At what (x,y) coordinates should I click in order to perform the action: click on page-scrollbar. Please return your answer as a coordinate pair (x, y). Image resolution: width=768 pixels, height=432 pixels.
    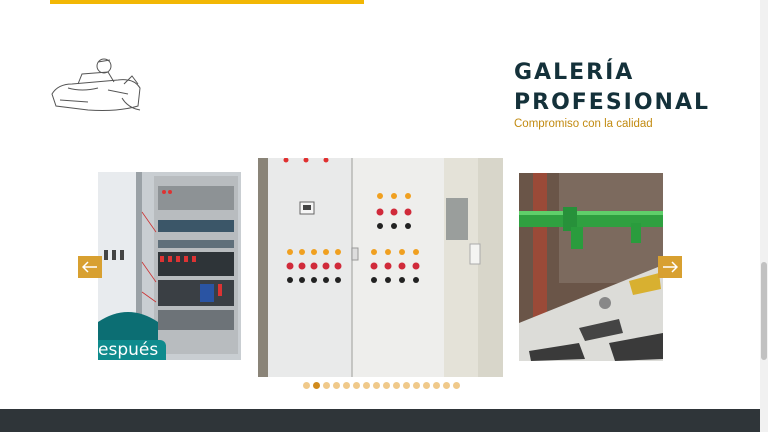
    Looking at the image, I should click on (764, 216).